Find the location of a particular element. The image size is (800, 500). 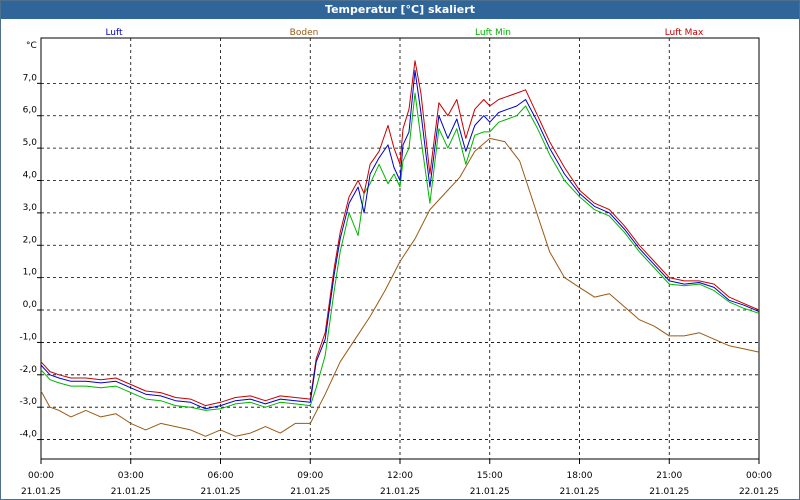

legend-item: Boden is located at coordinates (304, 33).